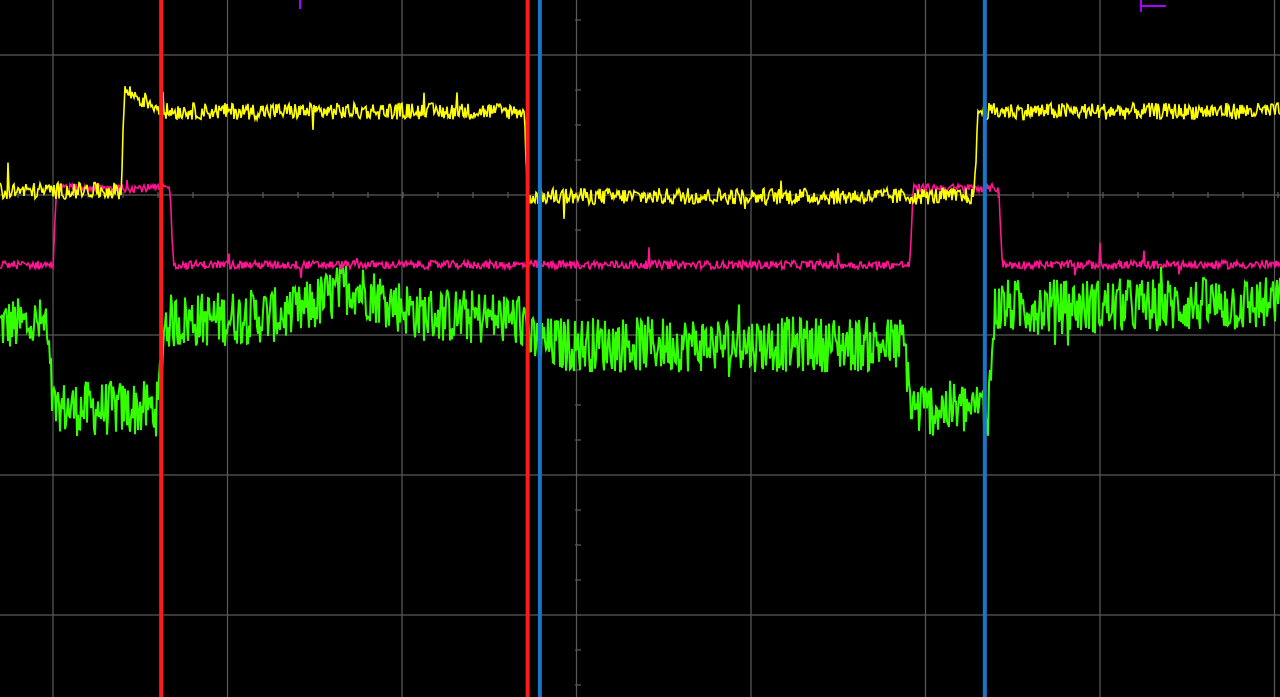  Describe the element at coordinates (732, 6) in the screenshot. I see `channel-markers` at that location.